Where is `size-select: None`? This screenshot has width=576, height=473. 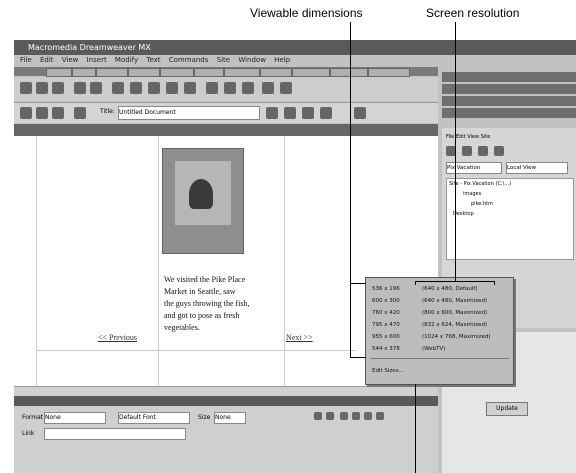 size-select: None is located at coordinates (230, 418).